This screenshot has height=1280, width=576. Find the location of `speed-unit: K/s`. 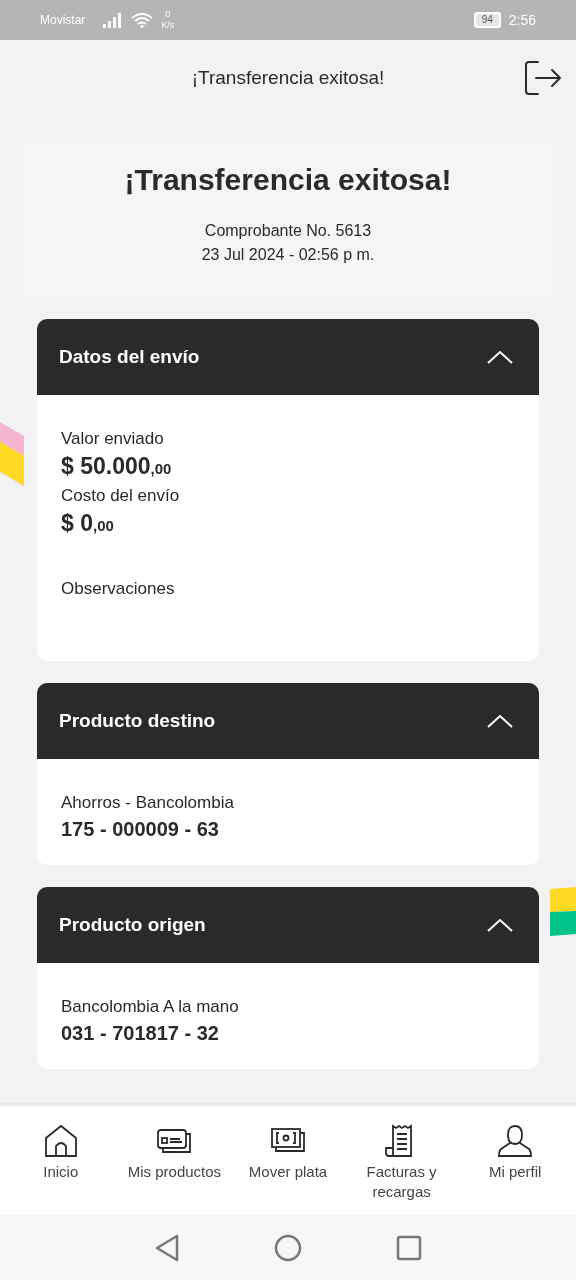

speed-unit: K/s is located at coordinates (168, 25).